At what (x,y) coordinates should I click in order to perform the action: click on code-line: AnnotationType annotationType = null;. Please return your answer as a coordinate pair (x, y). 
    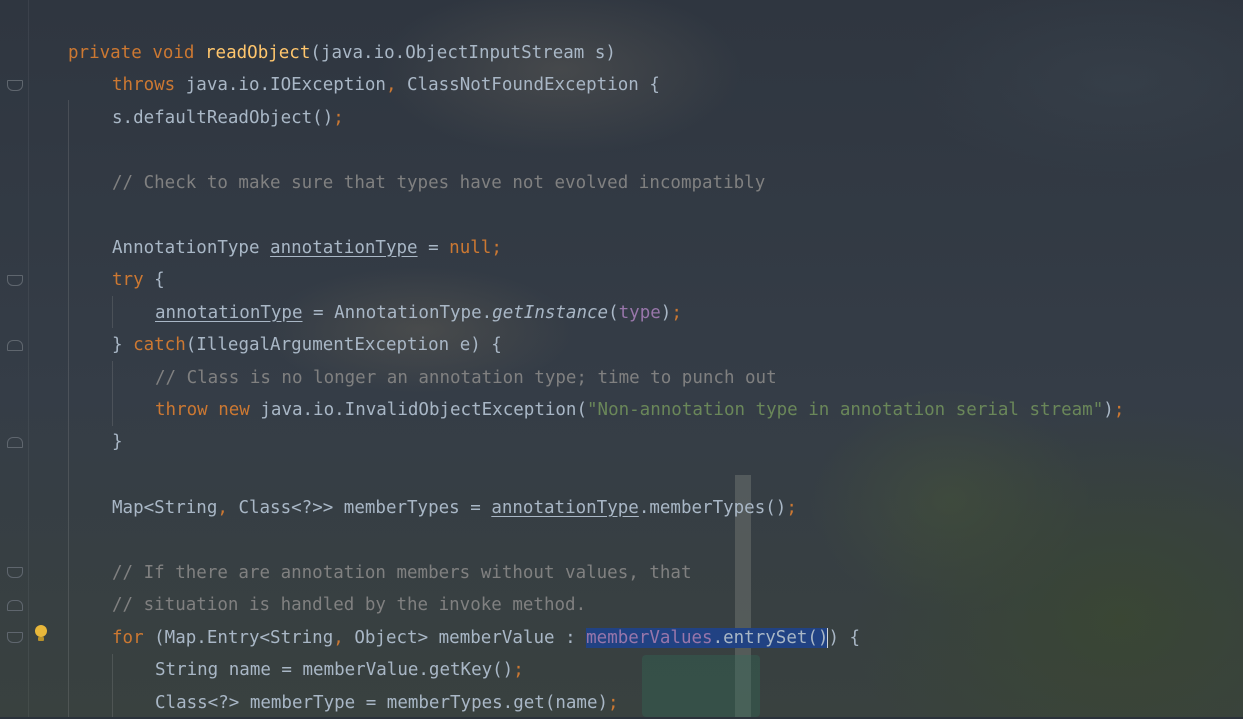
    Looking at the image, I should click on (307, 248).